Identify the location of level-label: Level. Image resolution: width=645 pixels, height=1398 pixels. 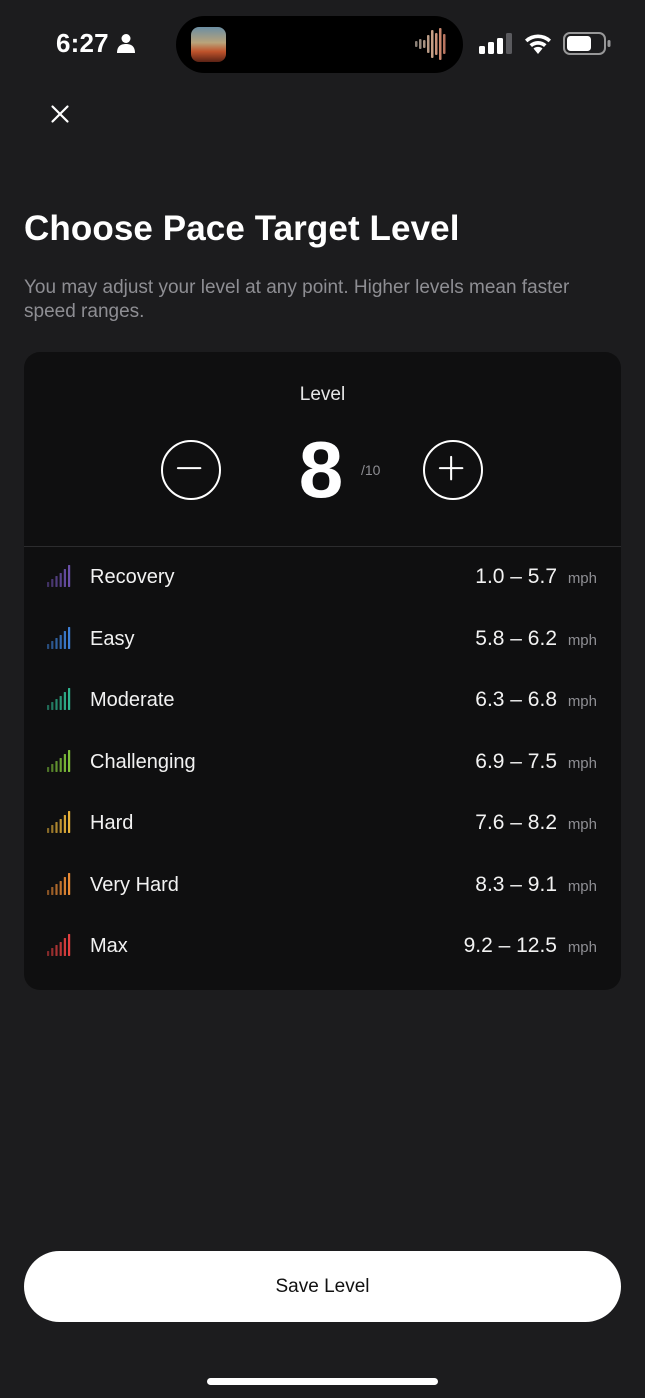
(322, 394).